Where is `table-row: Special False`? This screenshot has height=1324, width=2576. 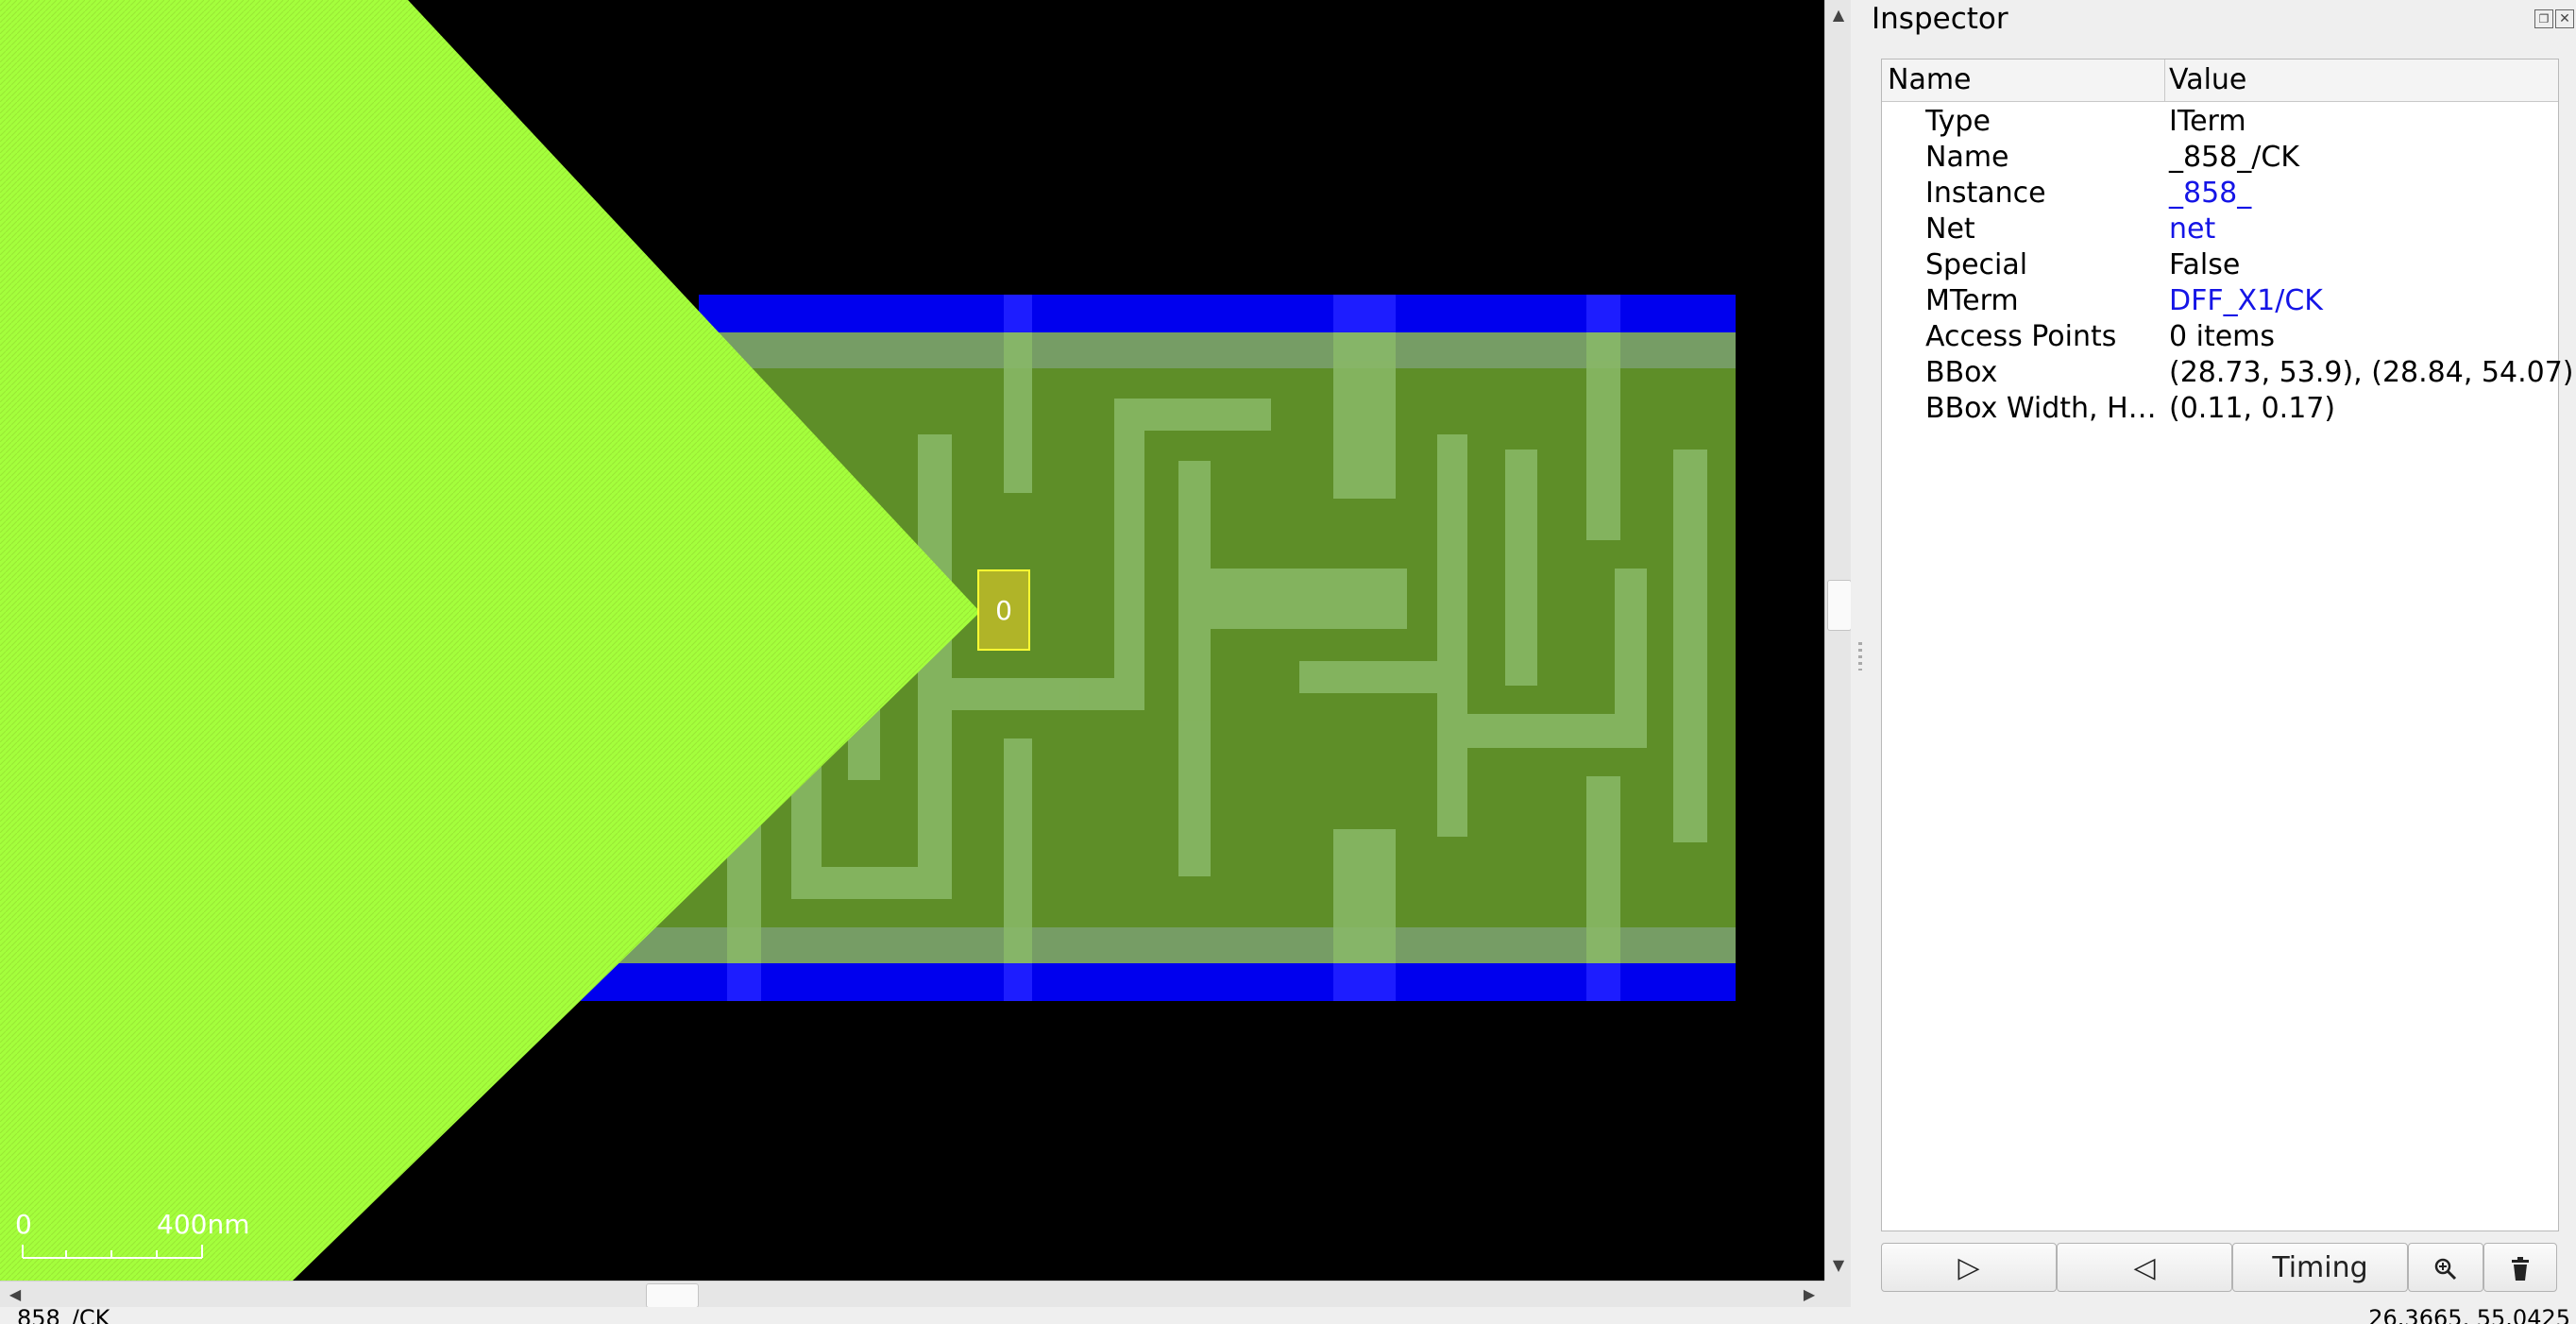 table-row: Special False is located at coordinates (2220, 266).